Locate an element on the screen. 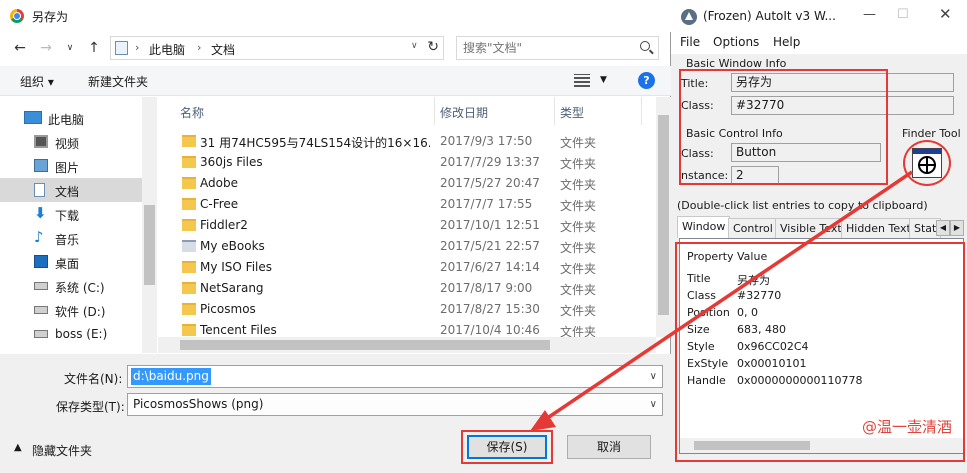 The height and width of the screenshot is (473, 967). file-row: My ISO Files 2017/6/27 14:14 文件夹 is located at coordinates (407, 267).